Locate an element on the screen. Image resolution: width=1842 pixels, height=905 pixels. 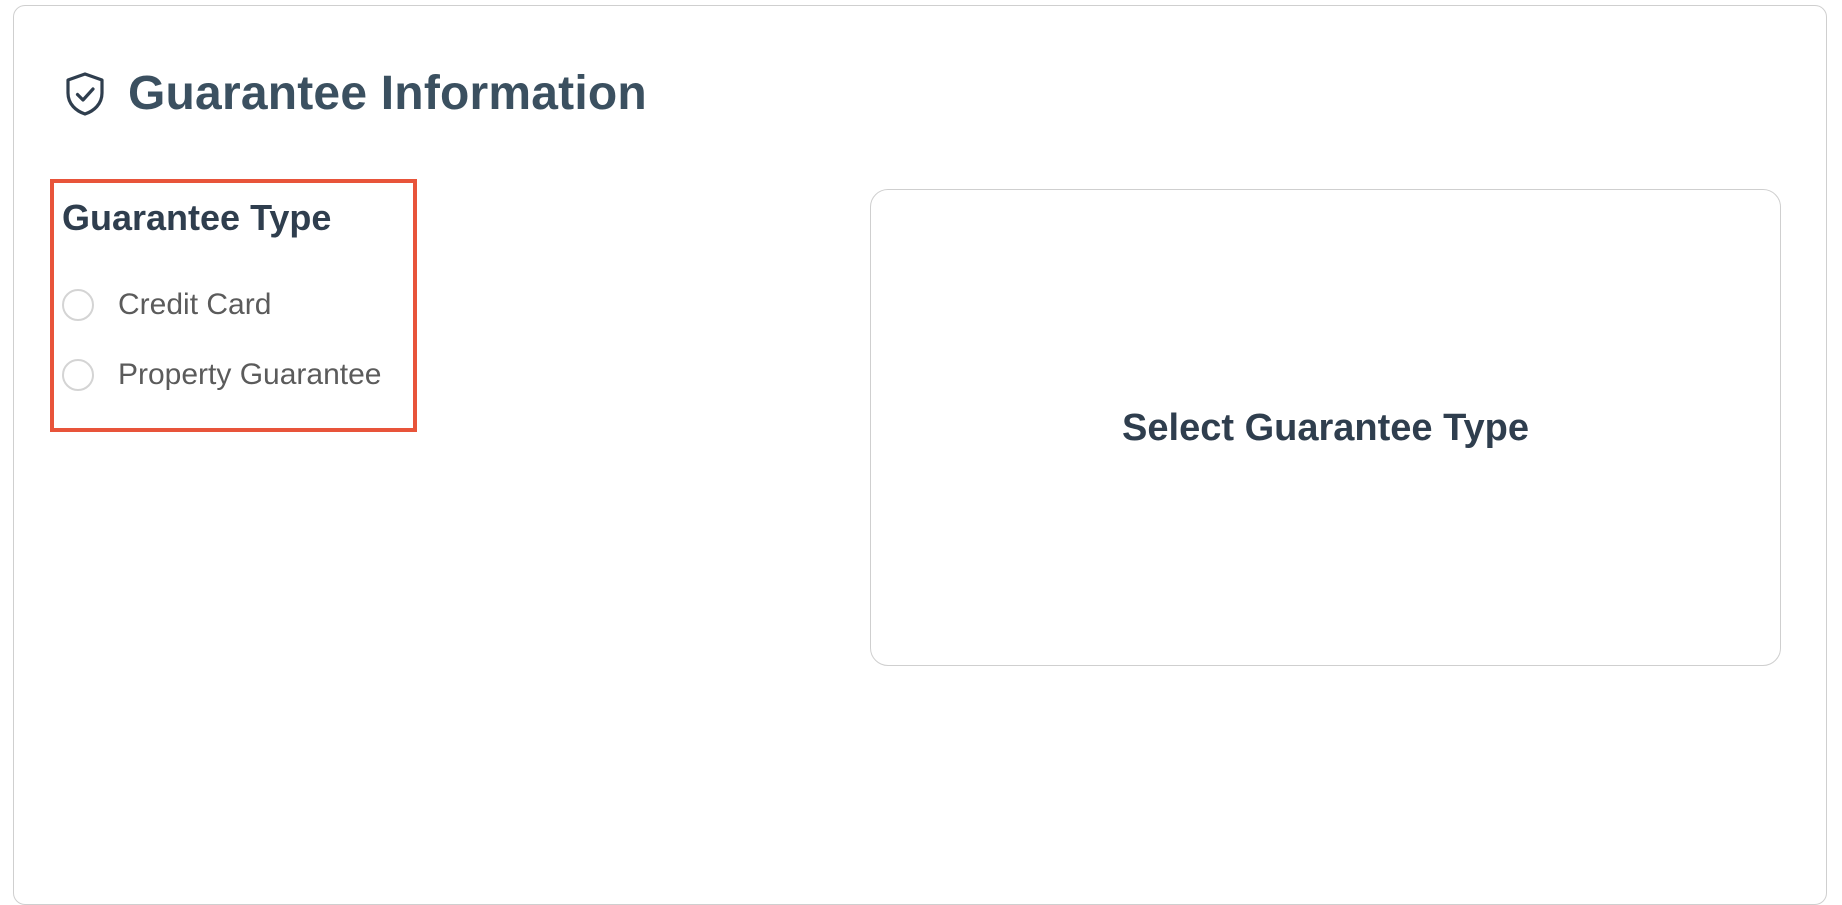
select-guarantee-type-placeholder: Select Guarantee Type is located at coordinates (1325, 427).